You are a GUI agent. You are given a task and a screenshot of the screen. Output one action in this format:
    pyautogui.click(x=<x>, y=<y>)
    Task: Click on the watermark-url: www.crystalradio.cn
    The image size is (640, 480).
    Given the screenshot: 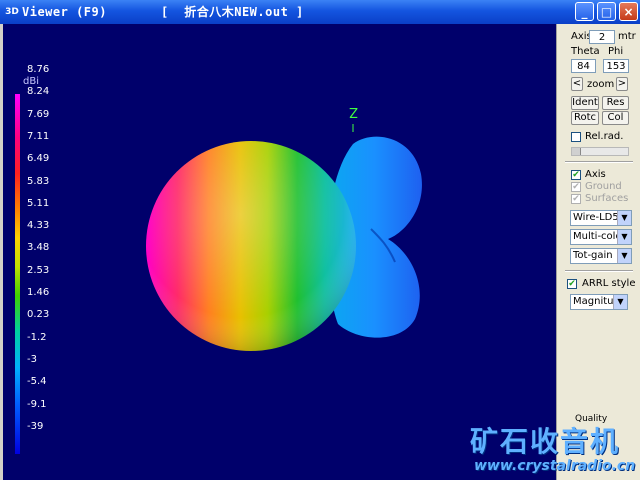 What is the action you would take?
    pyautogui.click(x=555, y=466)
    